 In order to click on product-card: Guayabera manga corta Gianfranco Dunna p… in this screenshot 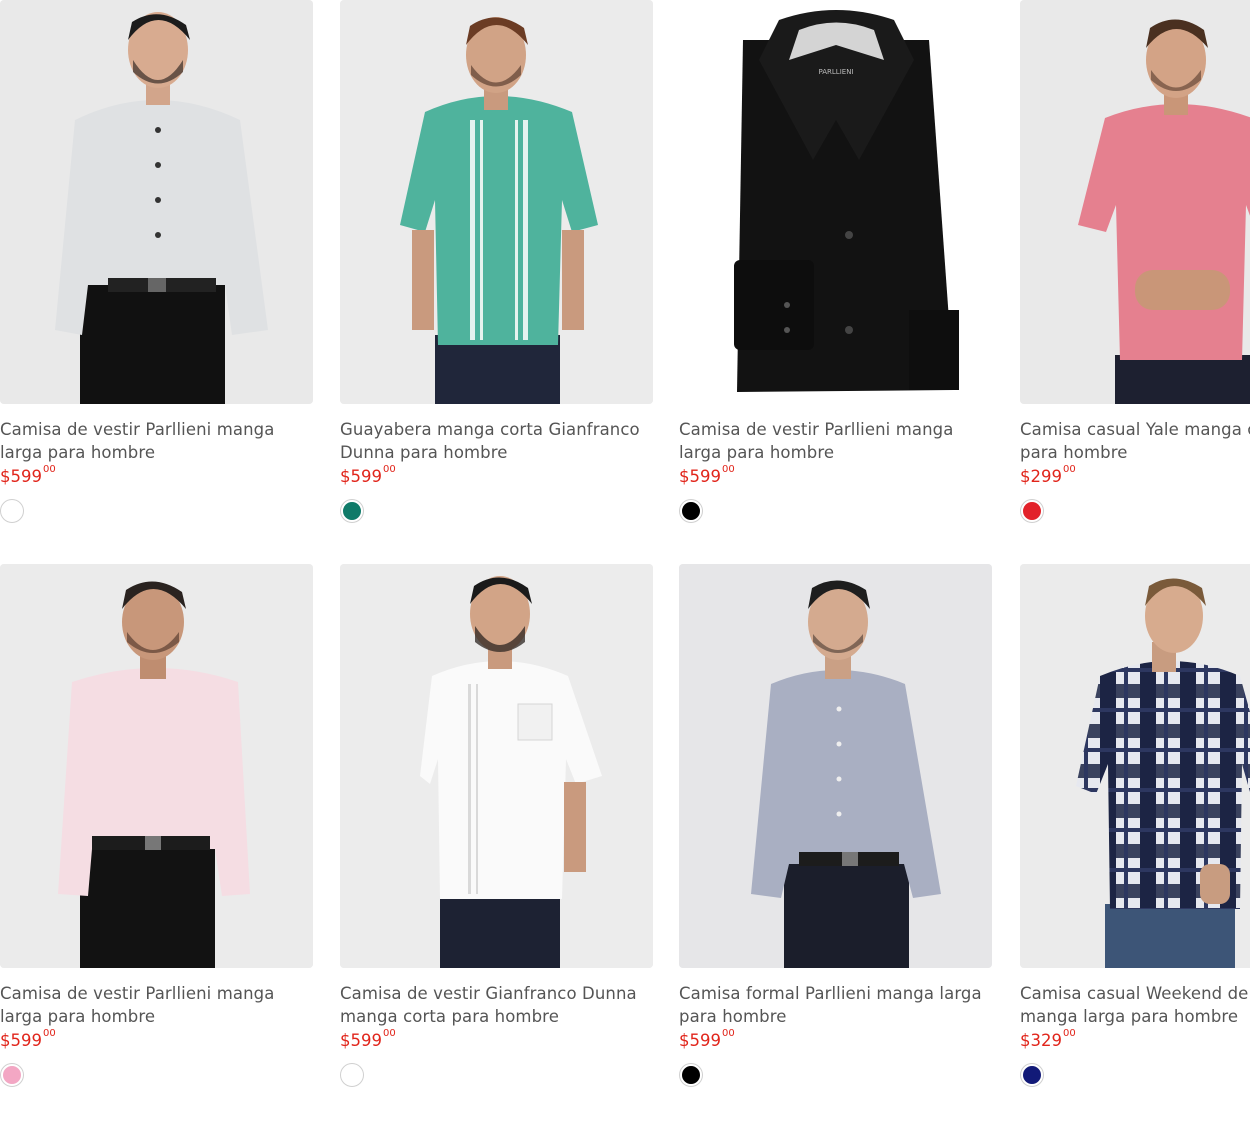, I will do `click(496, 270)`.